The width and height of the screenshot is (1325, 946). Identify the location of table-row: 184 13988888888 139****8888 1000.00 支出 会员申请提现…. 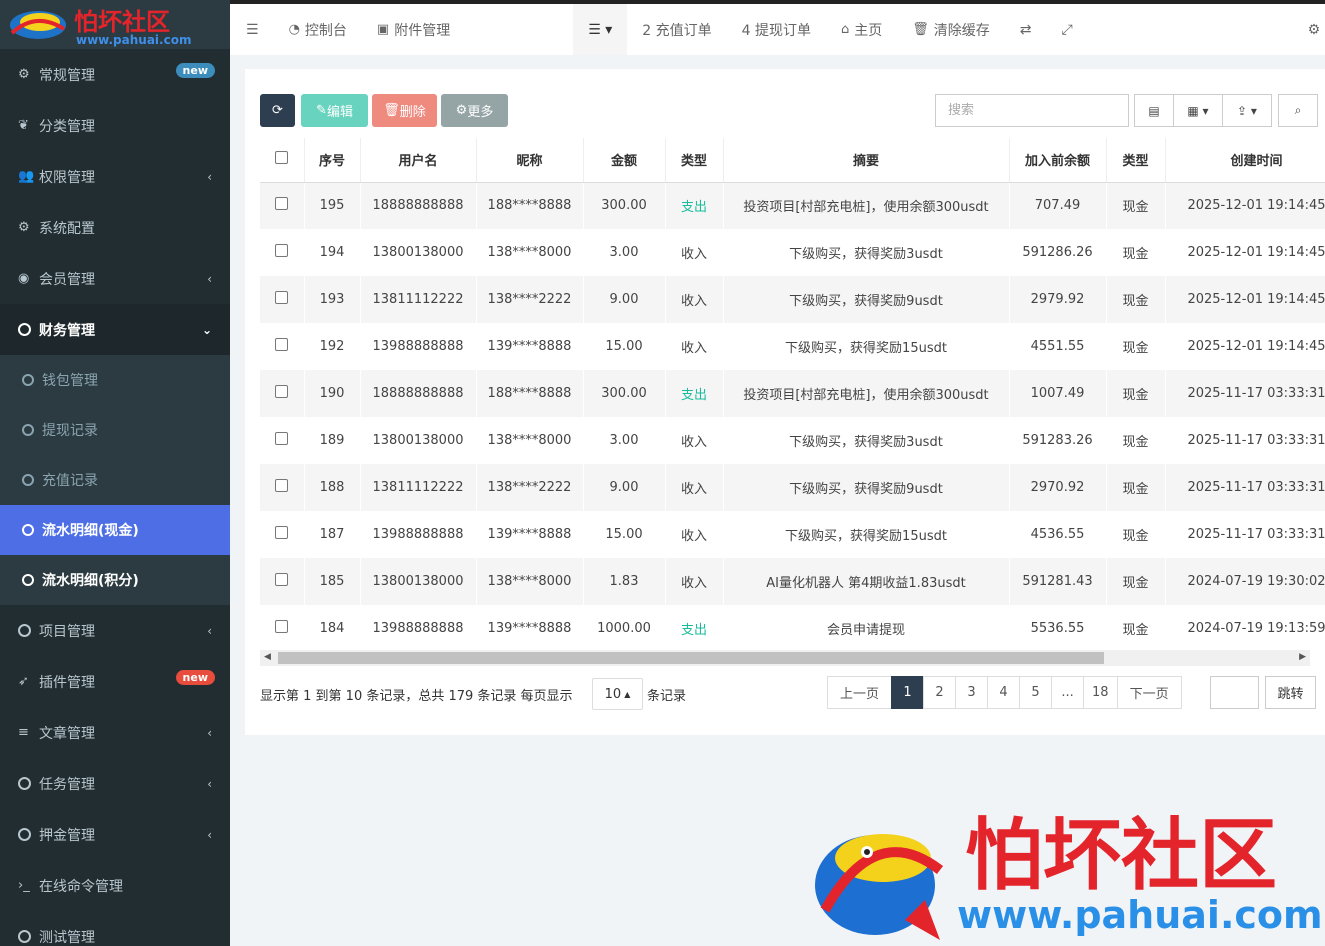
(792, 627).